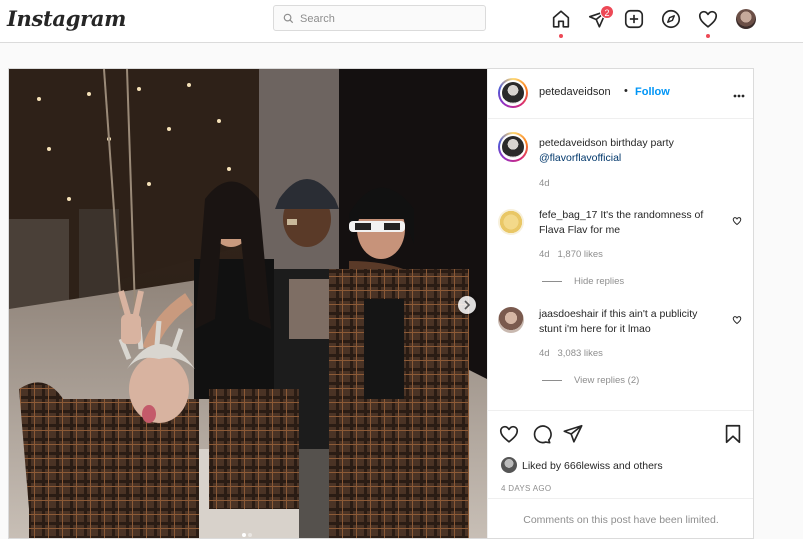 The image size is (803, 539). I want to click on comment-body-line1: if this ain't a publicity, so click(648, 314).